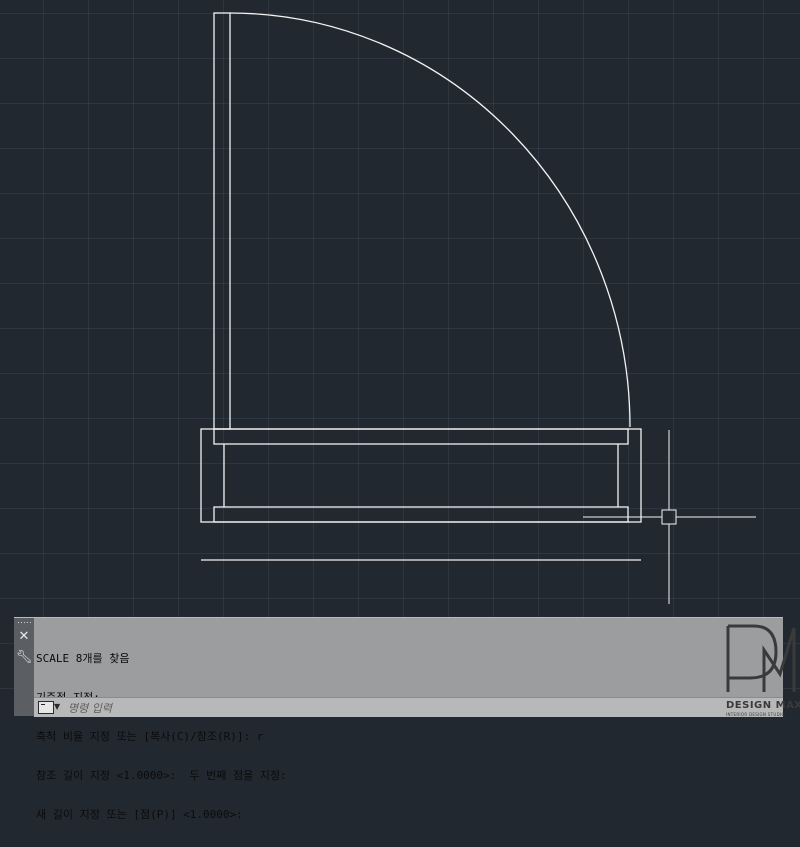 The height and width of the screenshot is (847, 800). Describe the element at coordinates (421, 475) in the screenshot. I see `door-frame-outer` at that location.